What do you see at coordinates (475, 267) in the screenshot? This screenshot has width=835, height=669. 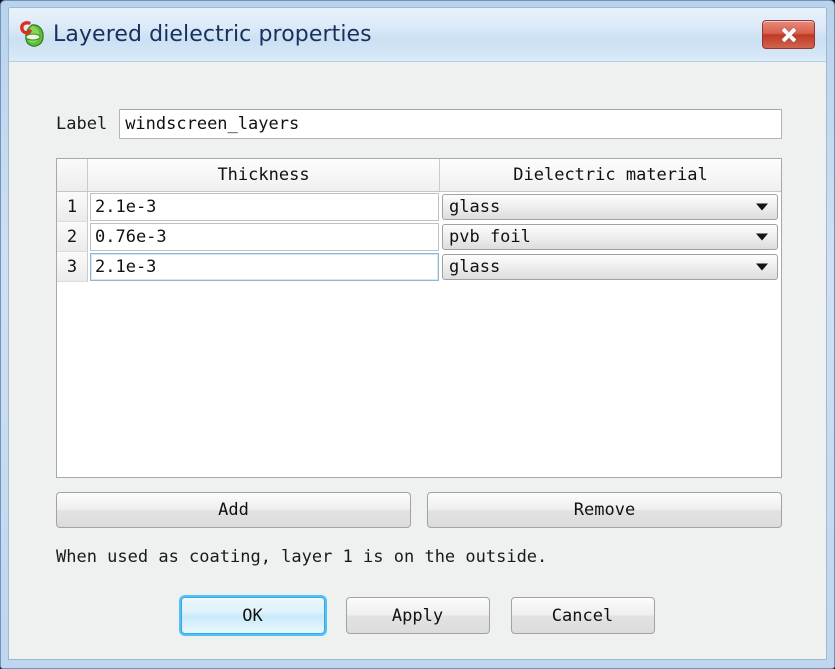 I see `material-value-3: glass` at bounding box center [475, 267].